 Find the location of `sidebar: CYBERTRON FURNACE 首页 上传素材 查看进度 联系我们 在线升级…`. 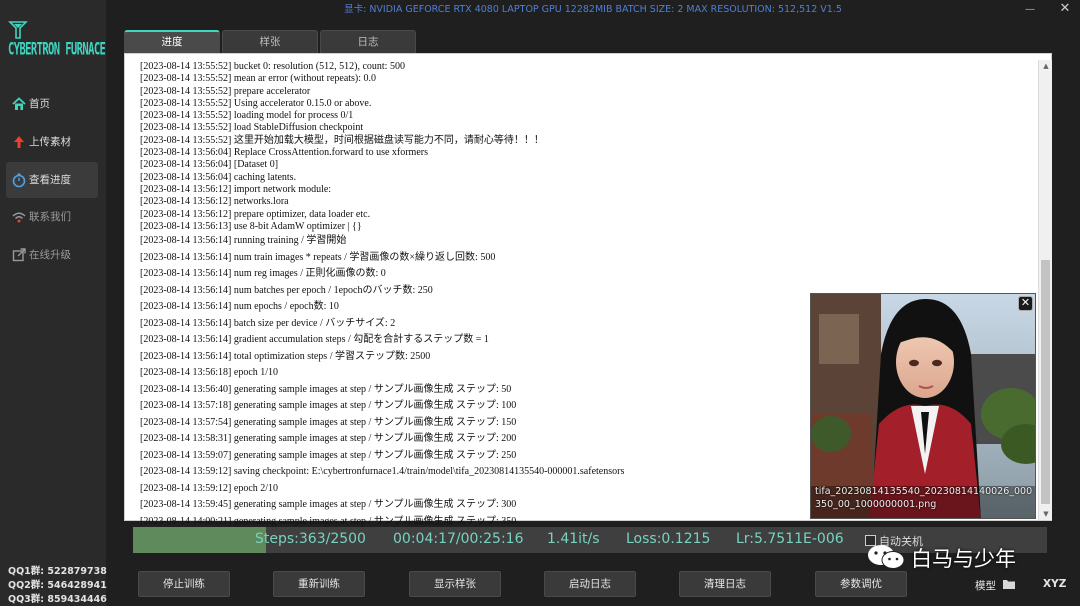

sidebar: CYBERTRON FURNACE 首页 上传素材 查看进度 联系我们 在线升级… is located at coordinates (53, 303).